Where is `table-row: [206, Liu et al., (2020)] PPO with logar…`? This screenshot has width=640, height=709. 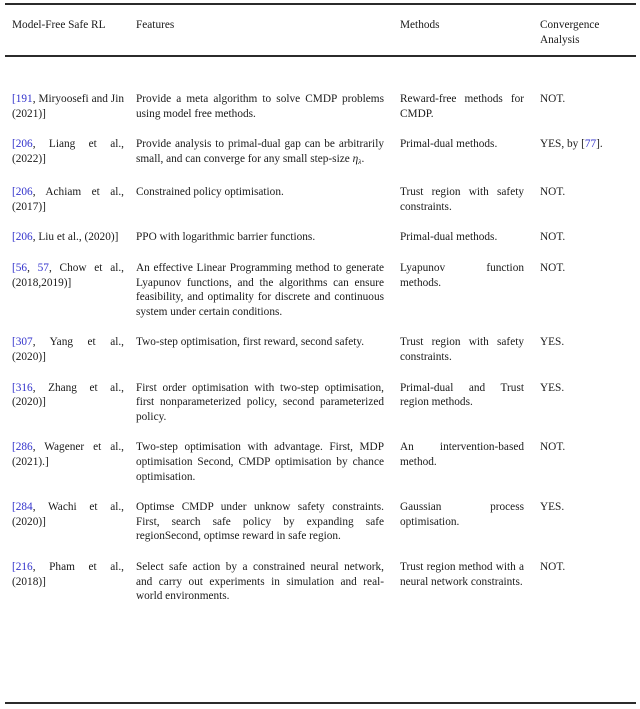 table-row: [206, Liu et al., (2020)] PPO with logar… is located at coordinates (320, 229).